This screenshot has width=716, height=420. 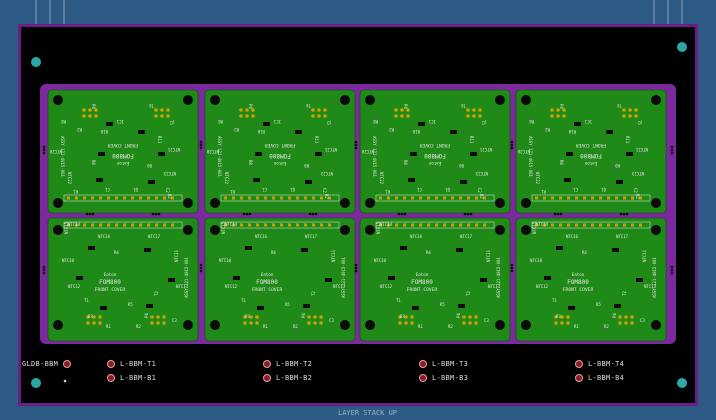 I want to click on legend-item-b3: L-BBM-B3, so click(x=443, y=378).